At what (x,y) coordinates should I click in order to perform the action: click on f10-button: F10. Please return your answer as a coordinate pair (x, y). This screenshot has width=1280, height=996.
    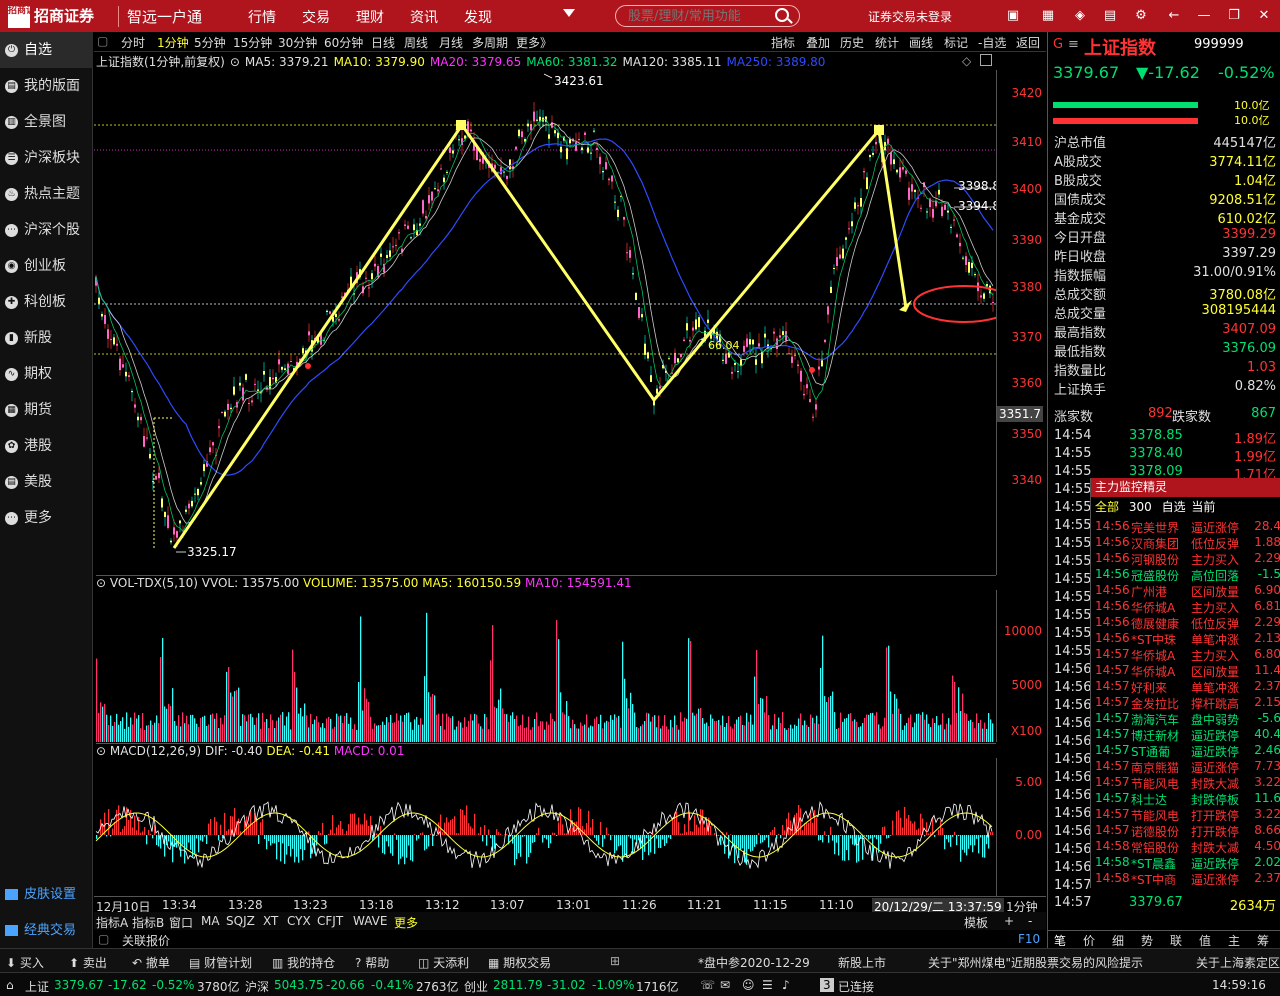
    Looking at the image, I should click on (1029, 939).